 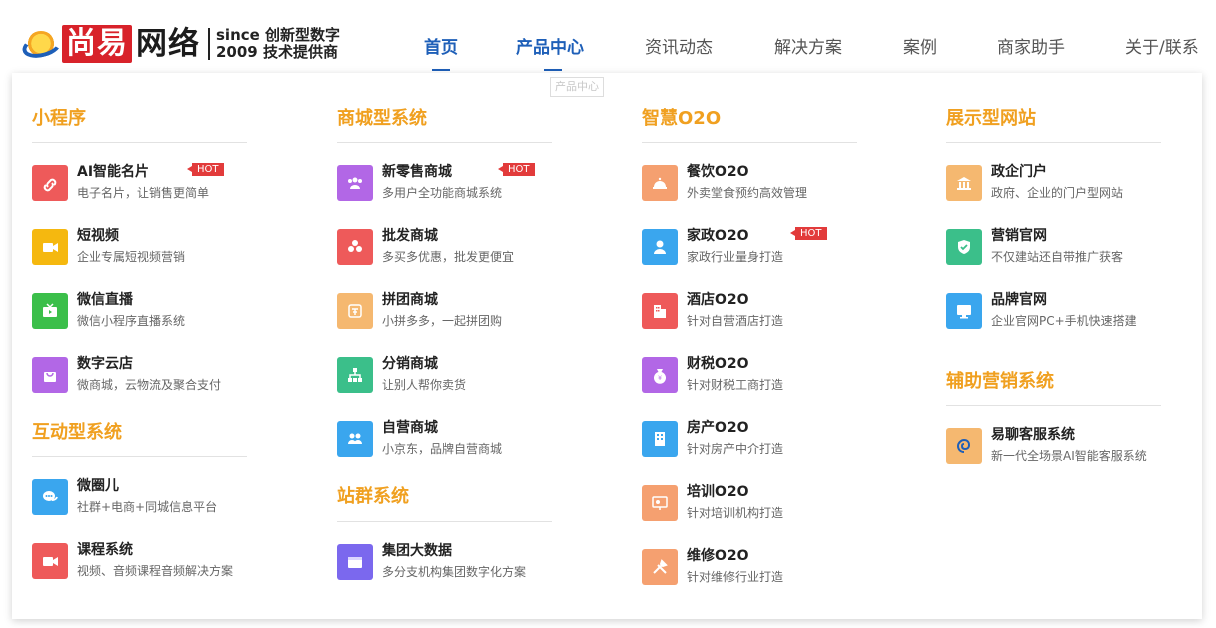 What do you see at coordinates (278, 35) in the screenshot?
I see `logo-tagline-1: since 创新型数字` at bounding box center [278, 35].